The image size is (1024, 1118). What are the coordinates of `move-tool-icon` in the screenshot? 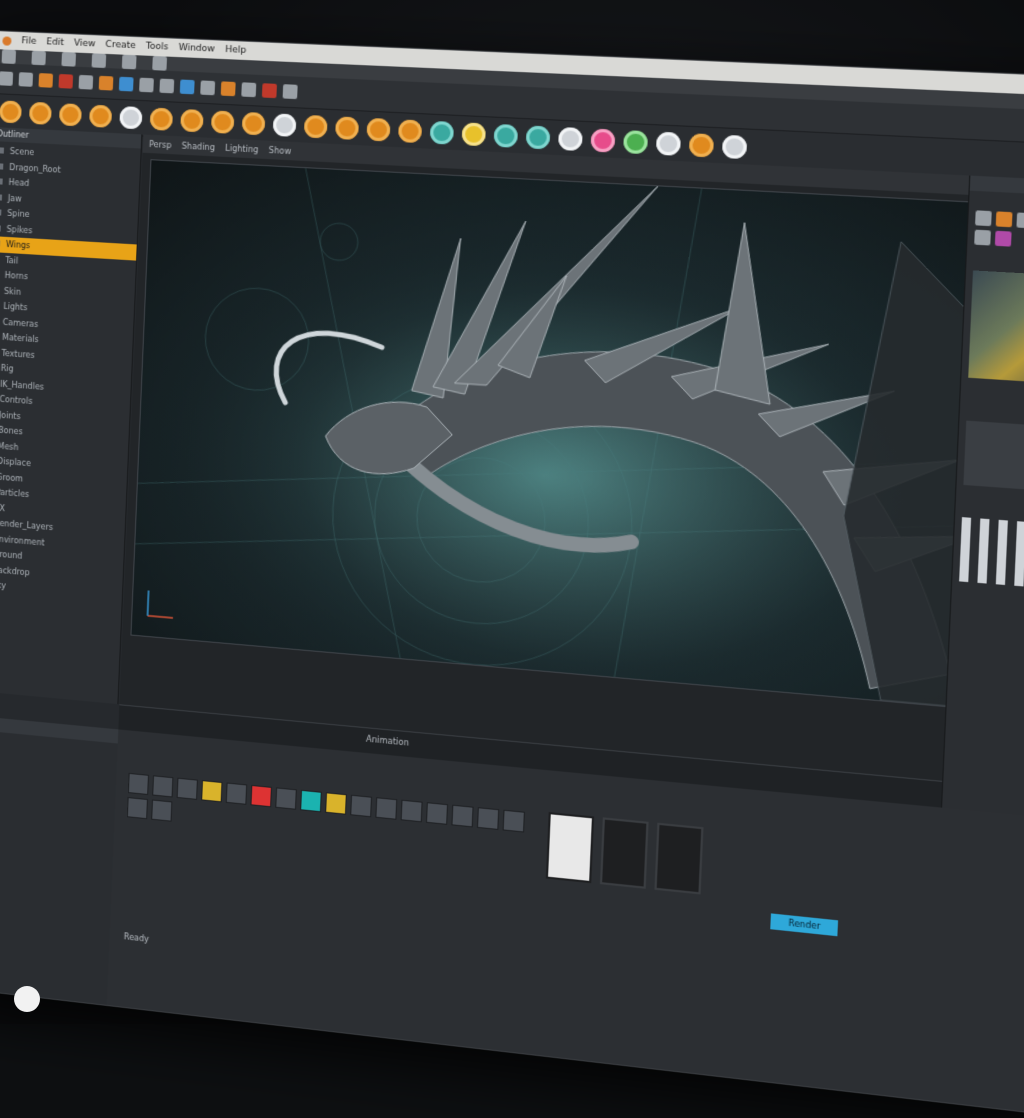 It's located at (45, 80).